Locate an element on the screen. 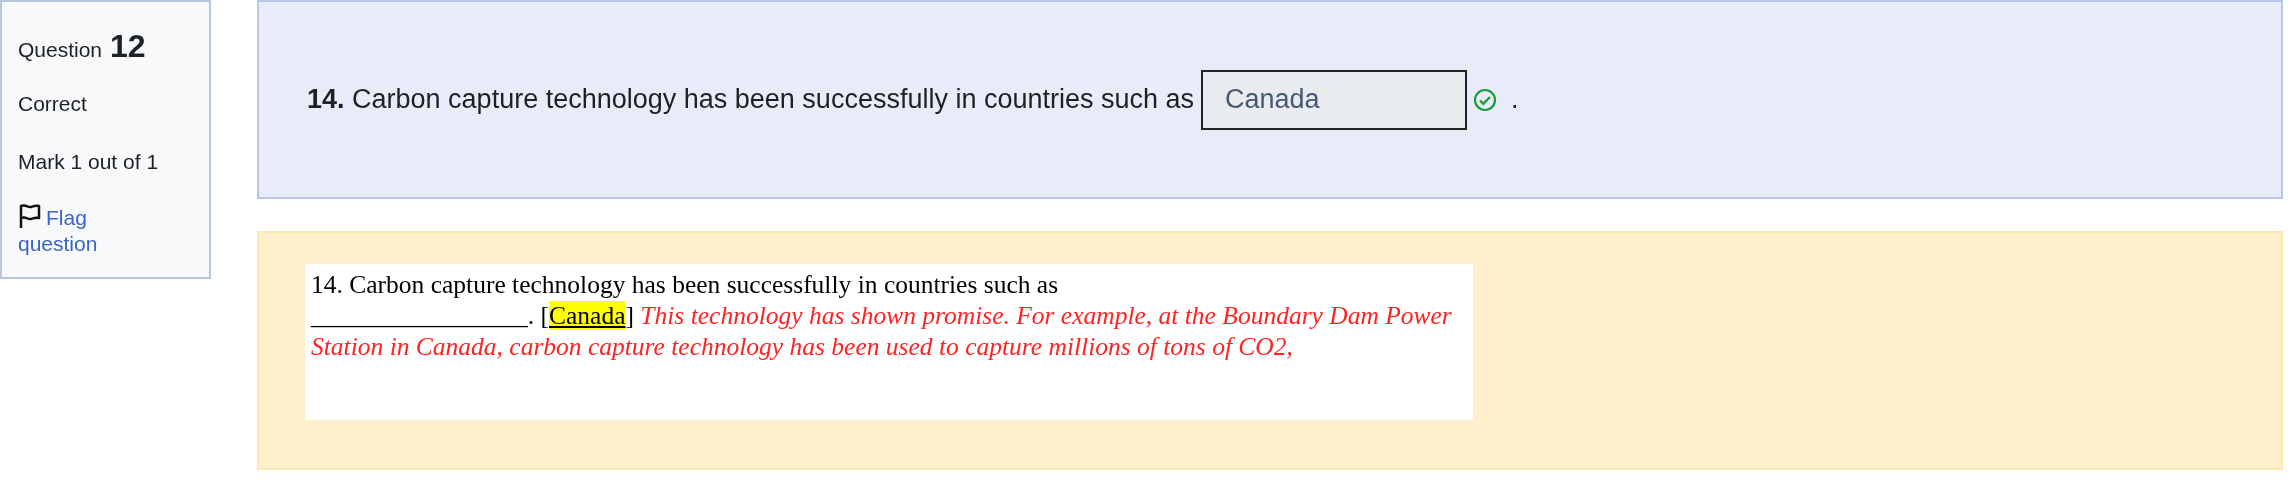 The width and height of the screenshot is (2288, 504). flag-icon is located at coordinates (30, 216).